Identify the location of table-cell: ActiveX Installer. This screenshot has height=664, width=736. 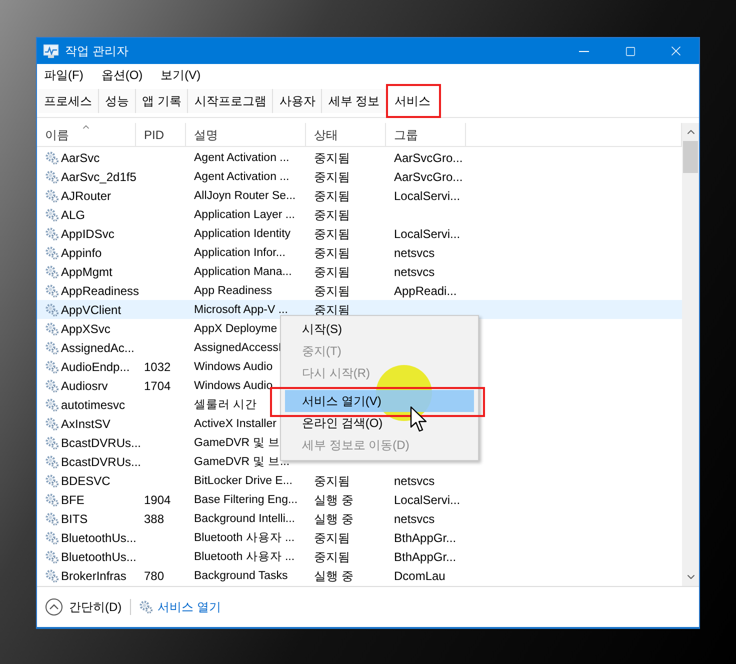
(235, 424).